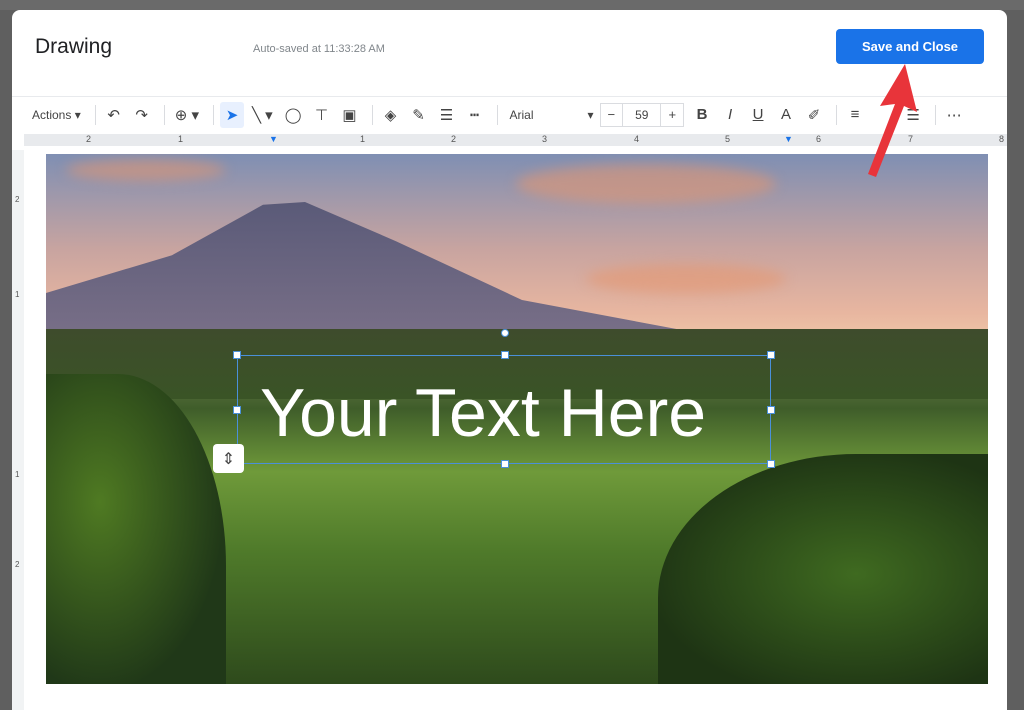 The image size is (1024, 710). Describe the element at coordinates (1002, 139) in the screenshot. I see `ruler-label: 8` at that location.